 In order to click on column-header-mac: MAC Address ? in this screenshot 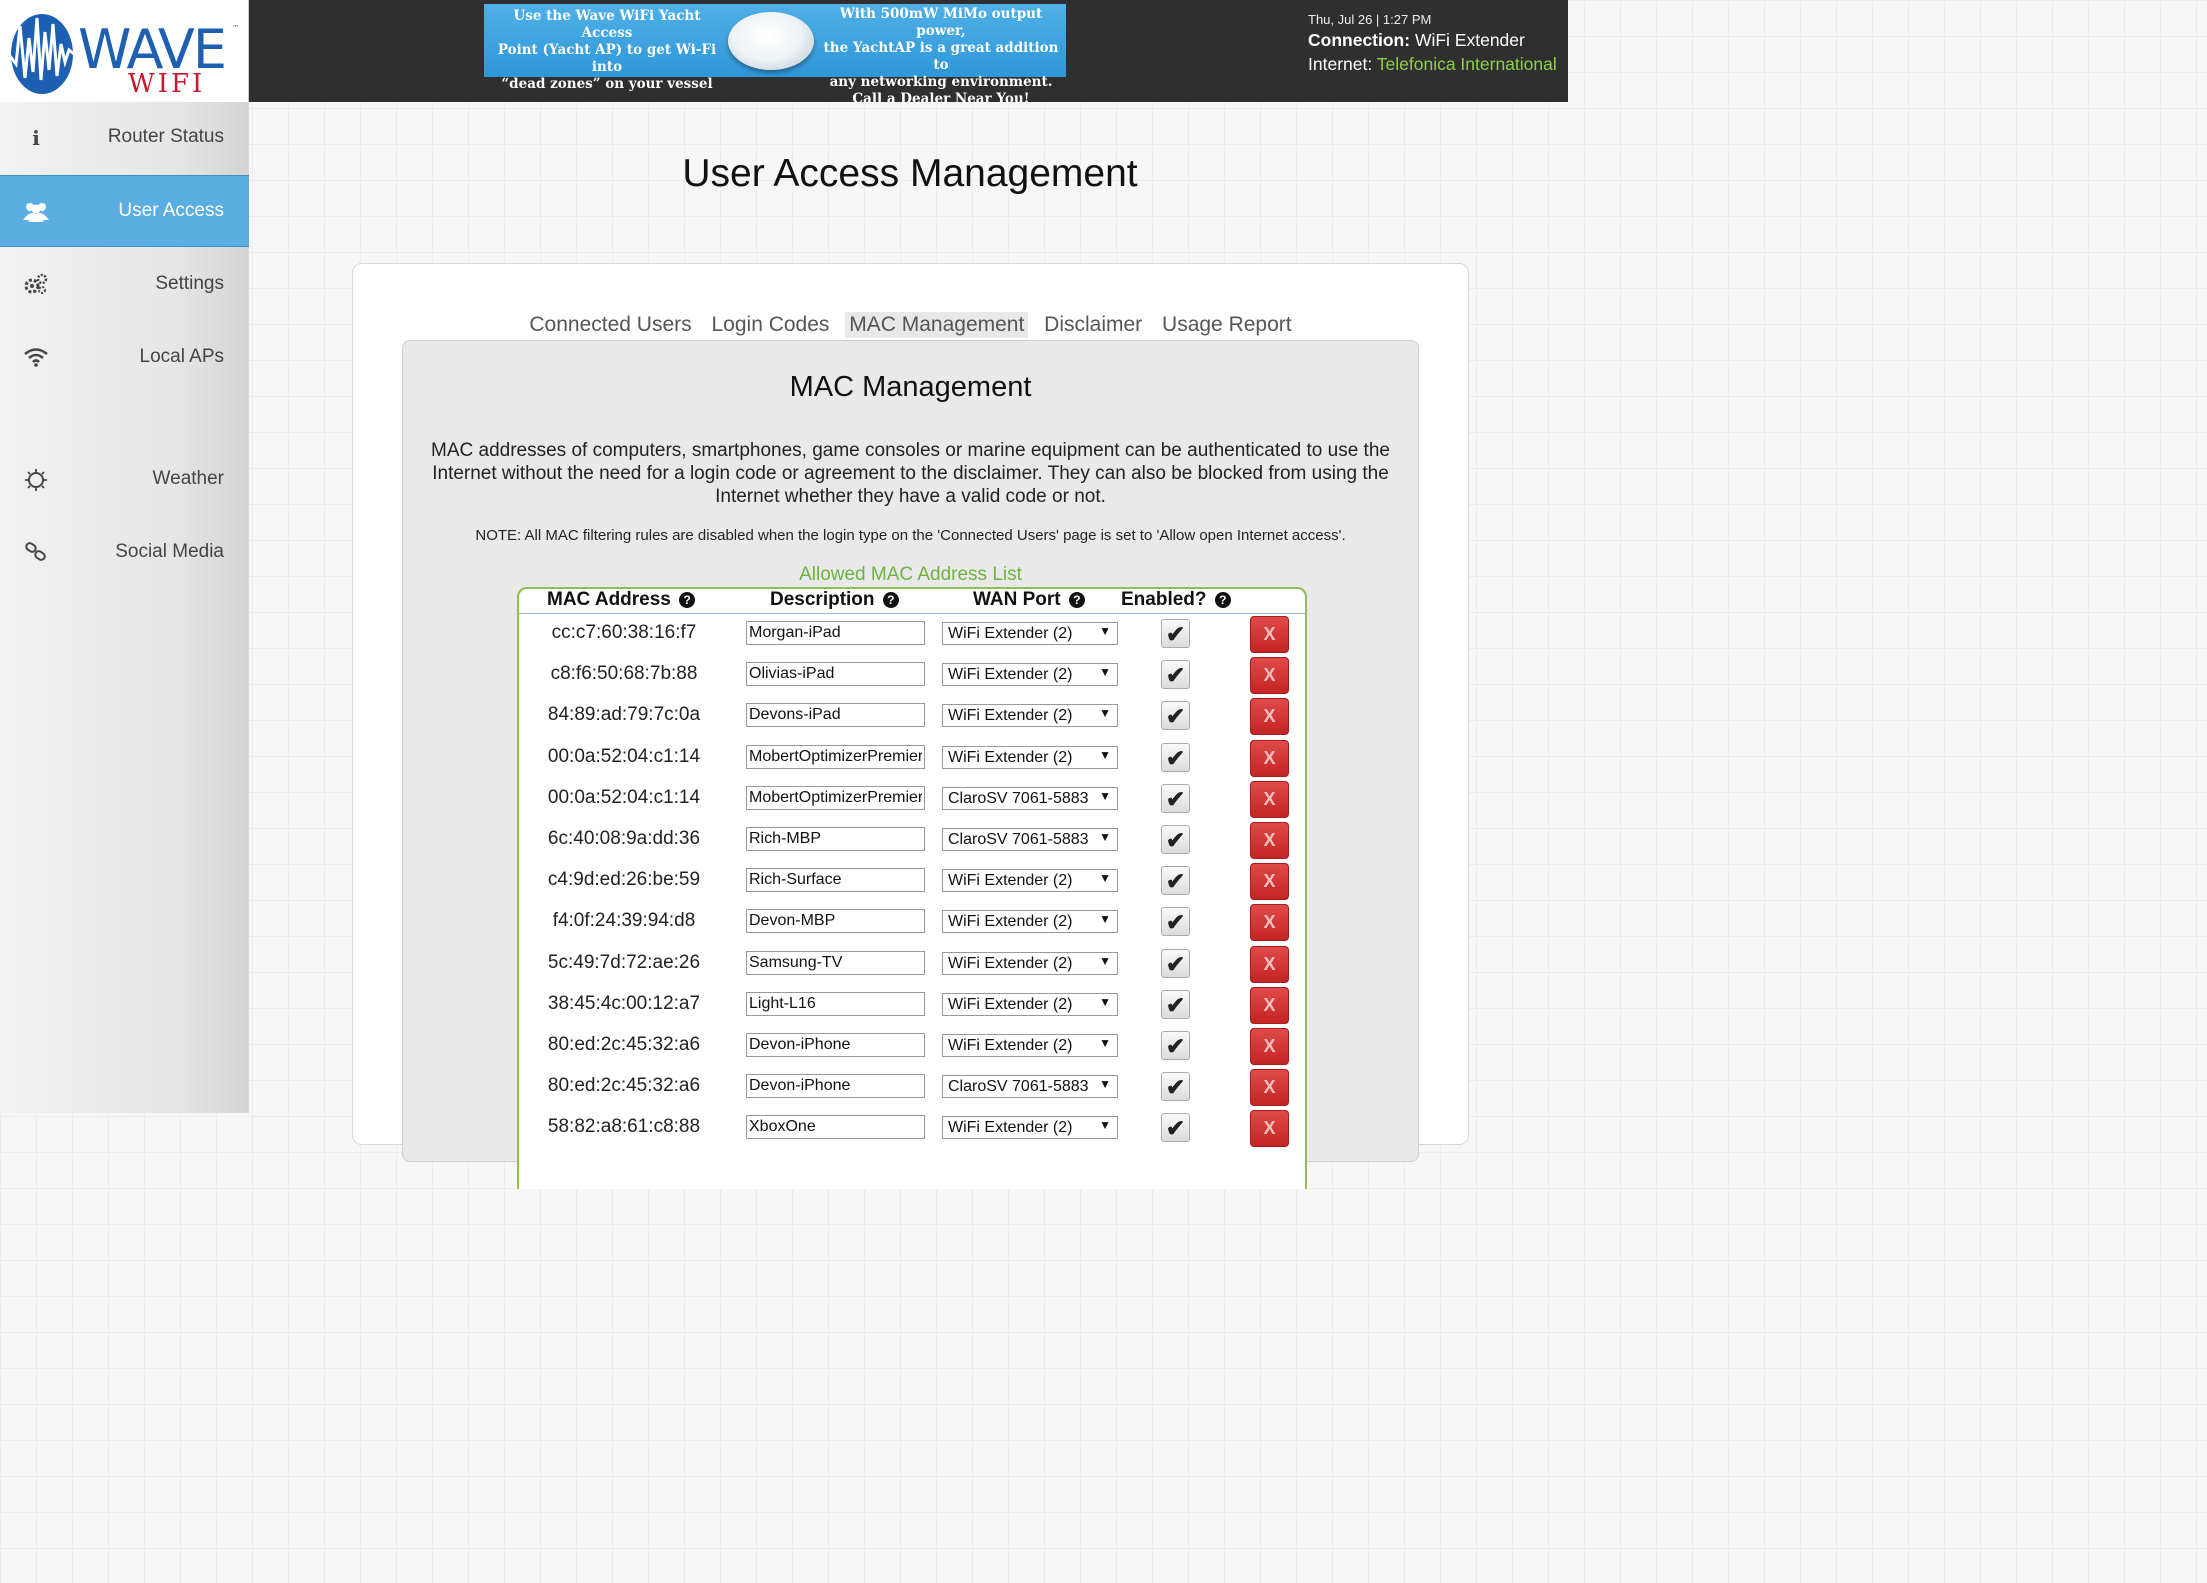, I will do `click(621, 600)`.